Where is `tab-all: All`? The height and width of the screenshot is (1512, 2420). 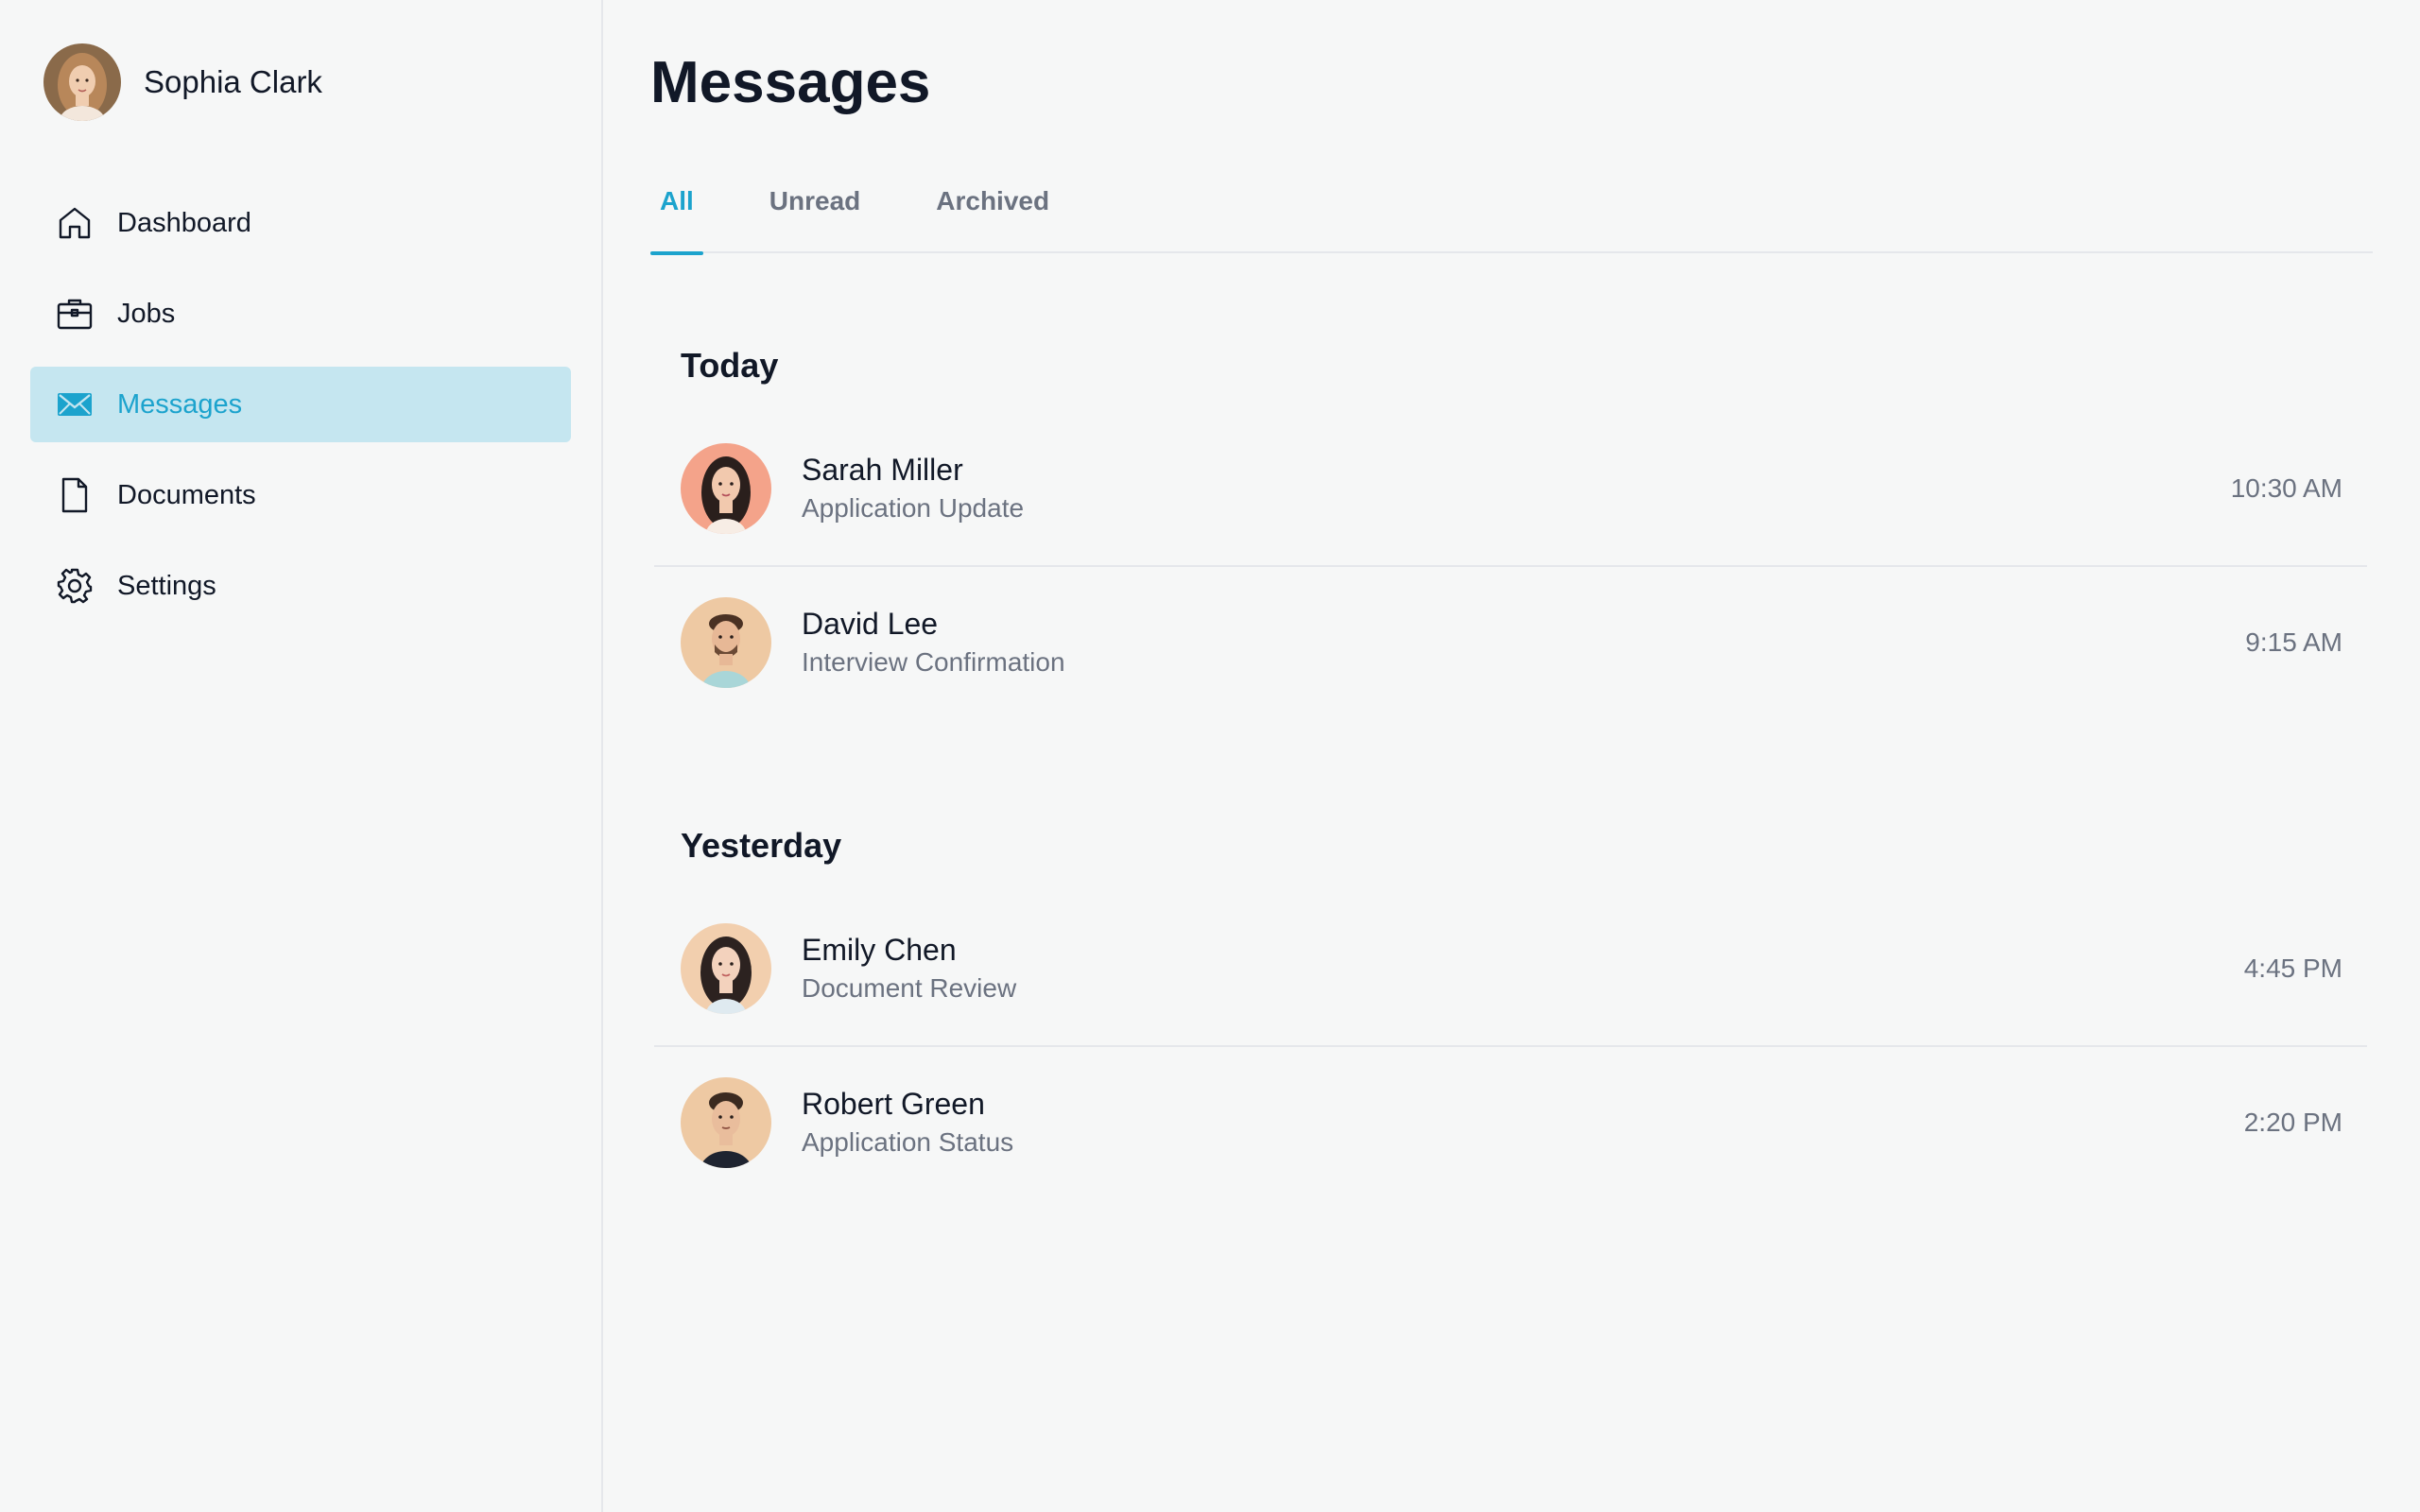
tab-all: All is located at coordinates (676, 218).